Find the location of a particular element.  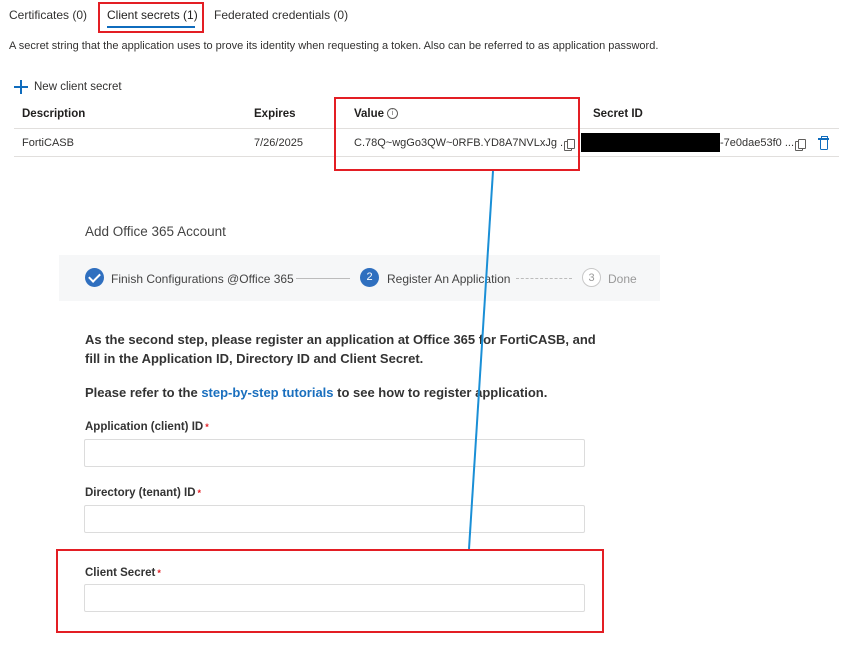

tab-certificates: Certificates (0) is located at coordinates (48, 15).